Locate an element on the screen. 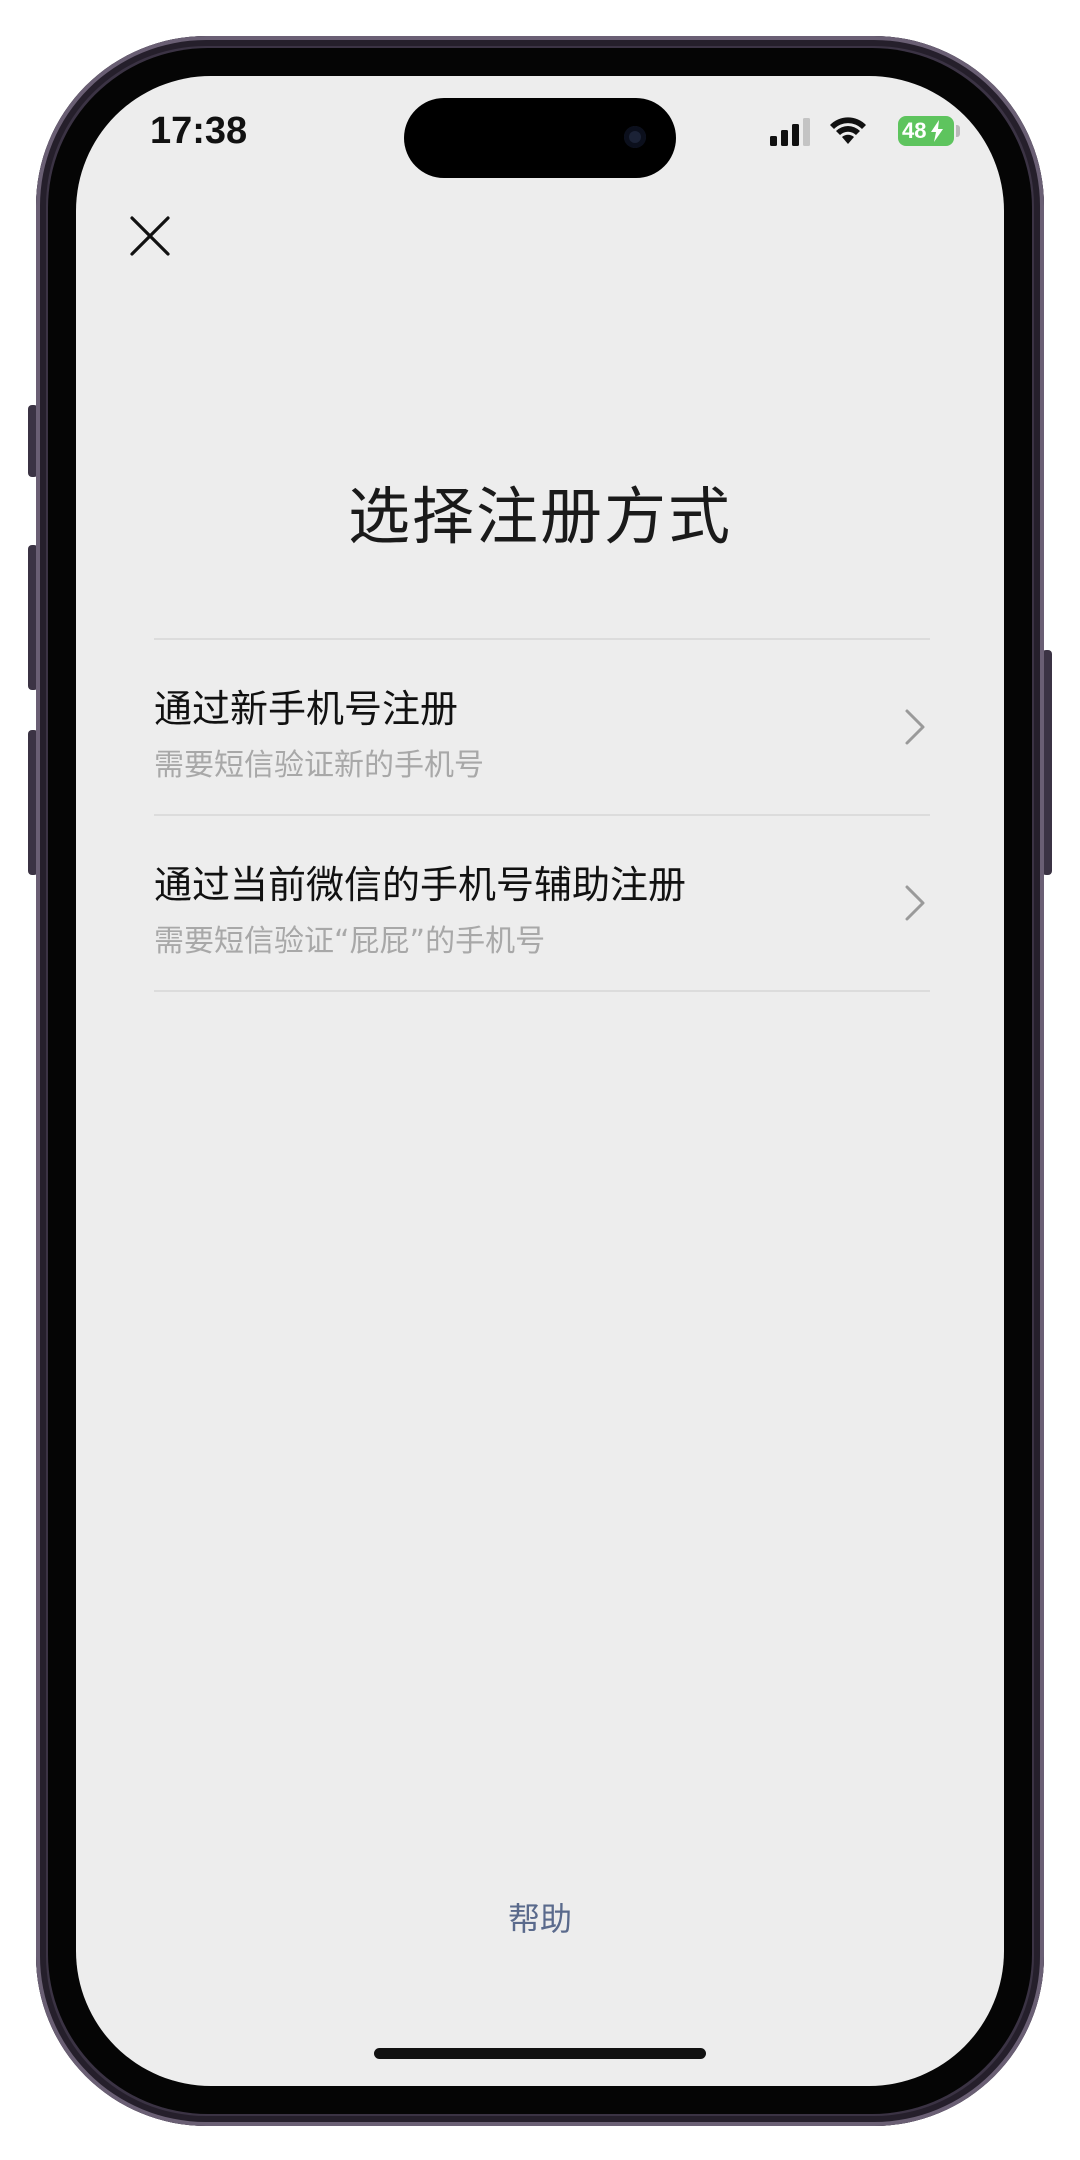 The image size is (1080, 2160). divider is located at coordinates (542, 991).